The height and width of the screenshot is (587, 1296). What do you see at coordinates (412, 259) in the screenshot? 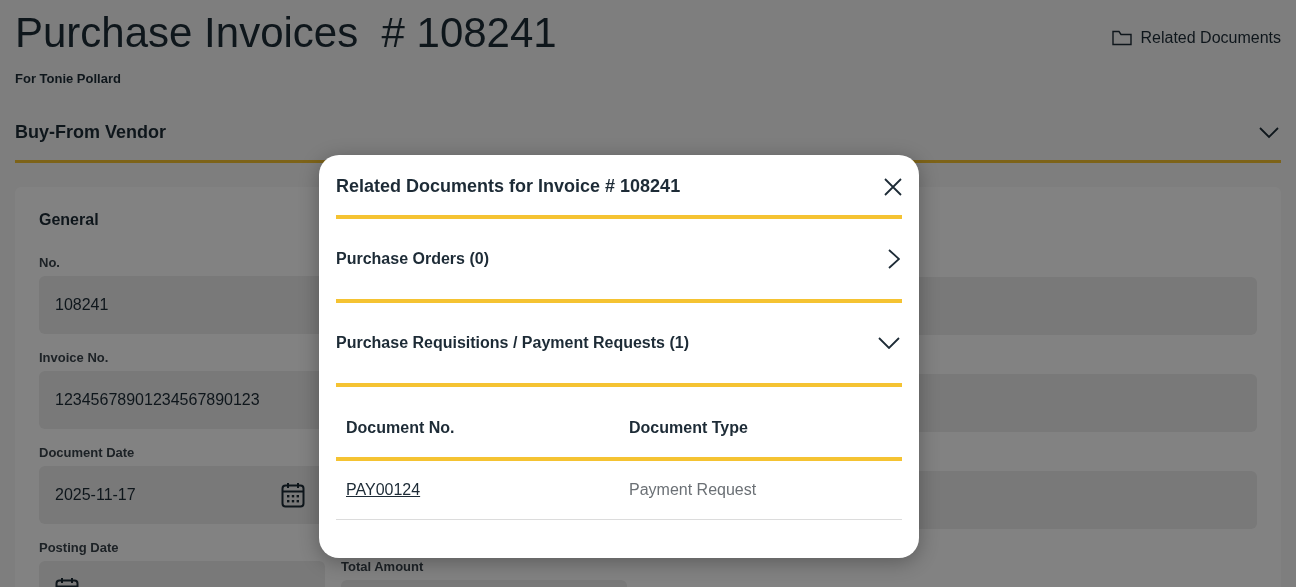
I see `accordion-title: Purchase Orders (0)` at bounding box center [412, 259].